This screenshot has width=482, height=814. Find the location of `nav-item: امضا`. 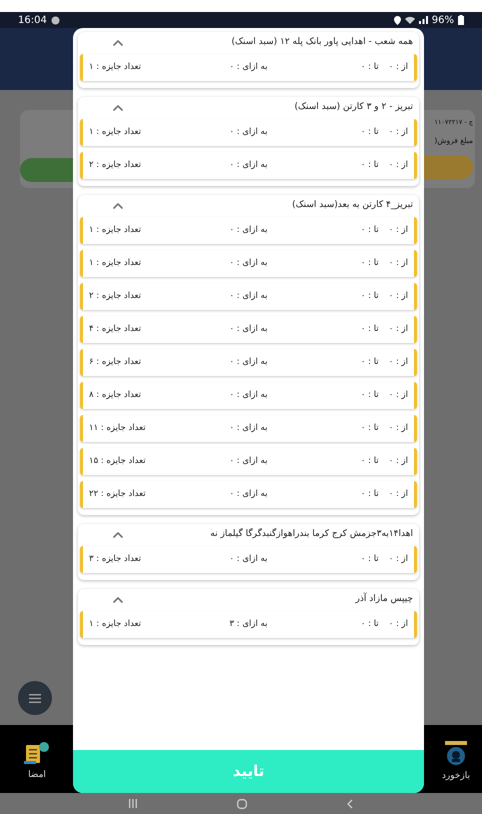

nav-item: امضا is located at coordinates (37, 759).